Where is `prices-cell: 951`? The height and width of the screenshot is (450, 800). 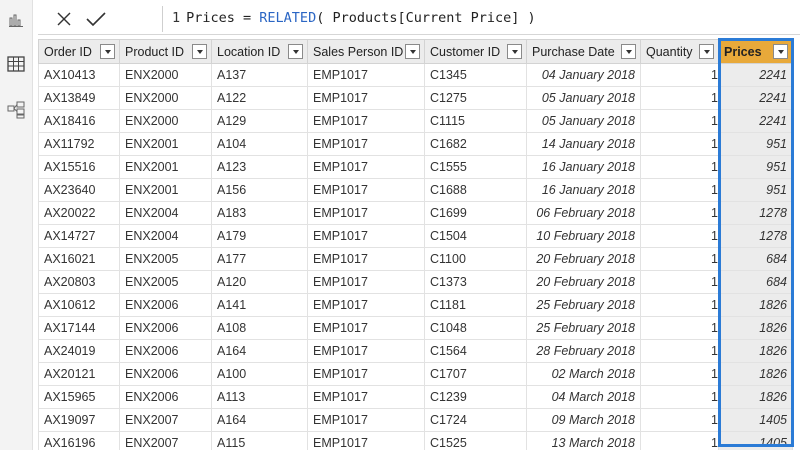
prices-cell: 951 is located at coordinates (755, 190).